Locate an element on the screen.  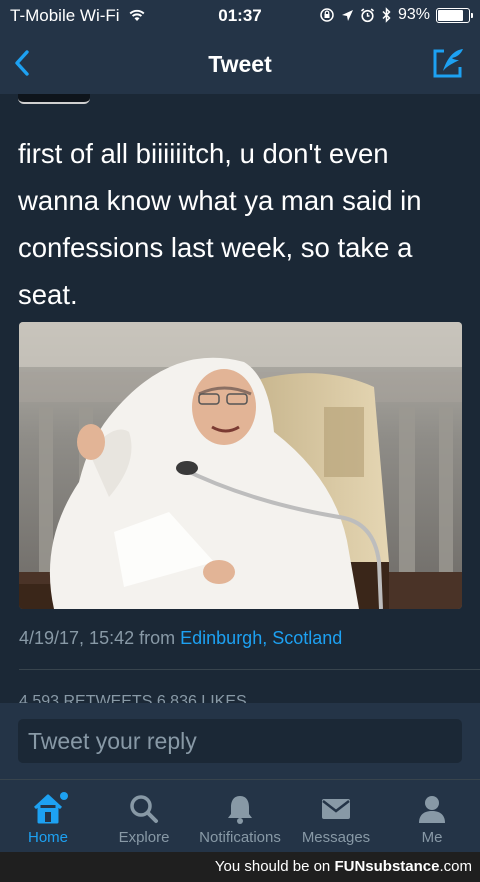
tab-explore: Explore is located at coordinates (144, 816).